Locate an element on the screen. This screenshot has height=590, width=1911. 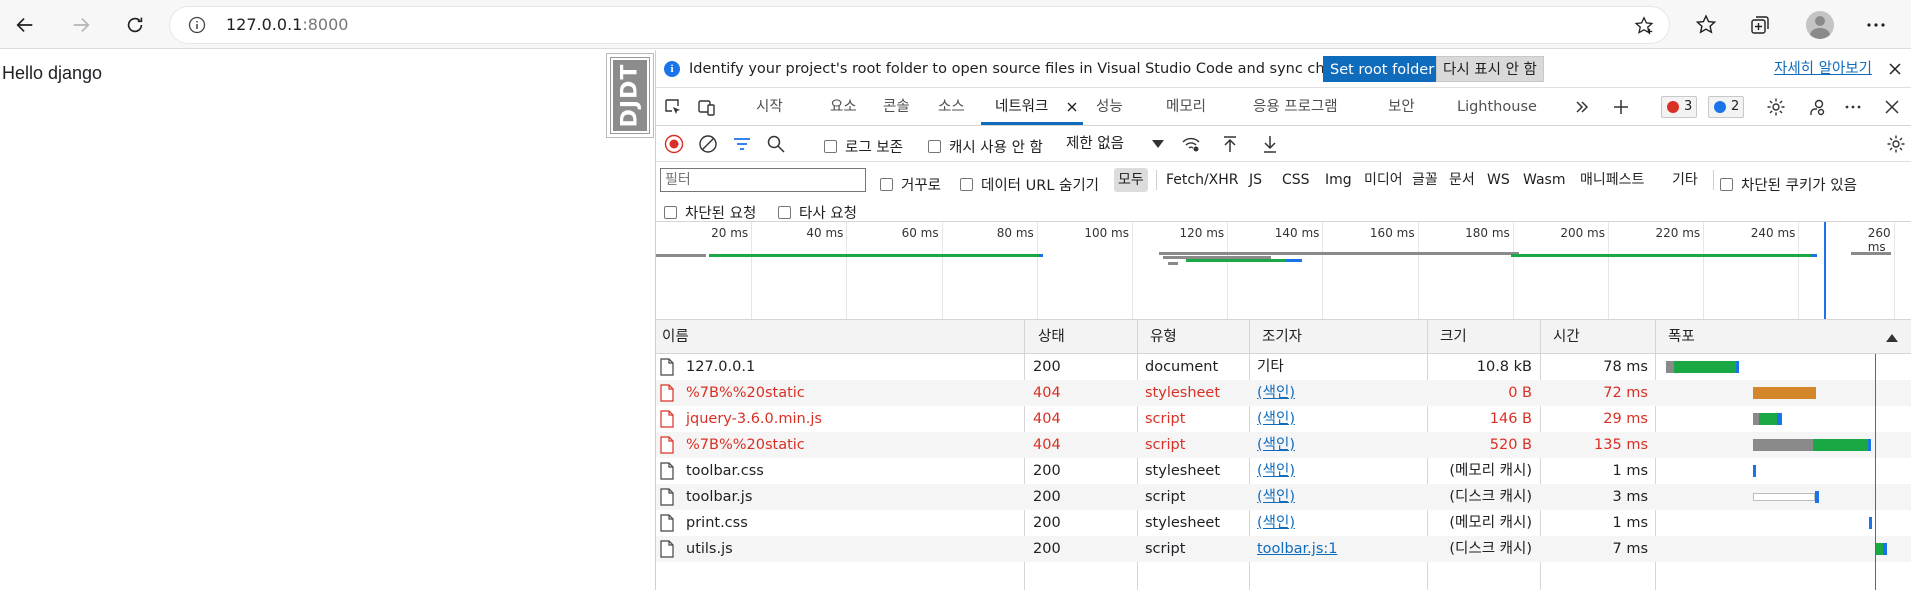
request-name: print.css is located at coordinates (704, 523).